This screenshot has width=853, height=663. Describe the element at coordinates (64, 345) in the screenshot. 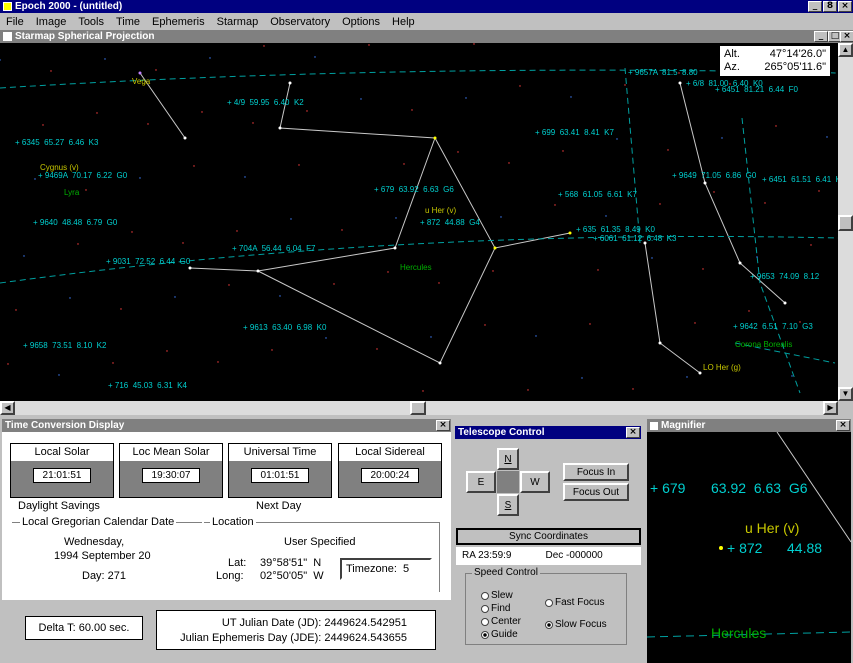

I see `star-label: + 9658 73.51 8.10 K2` at that location.